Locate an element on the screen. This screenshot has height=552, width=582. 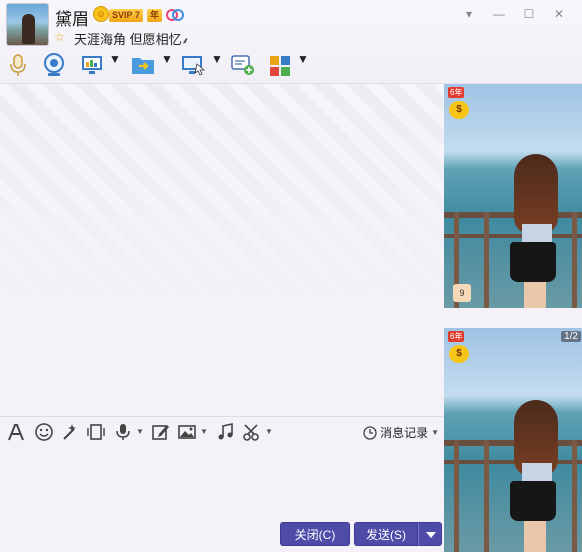
voice-message-icon is located at coordinates (123, 432).